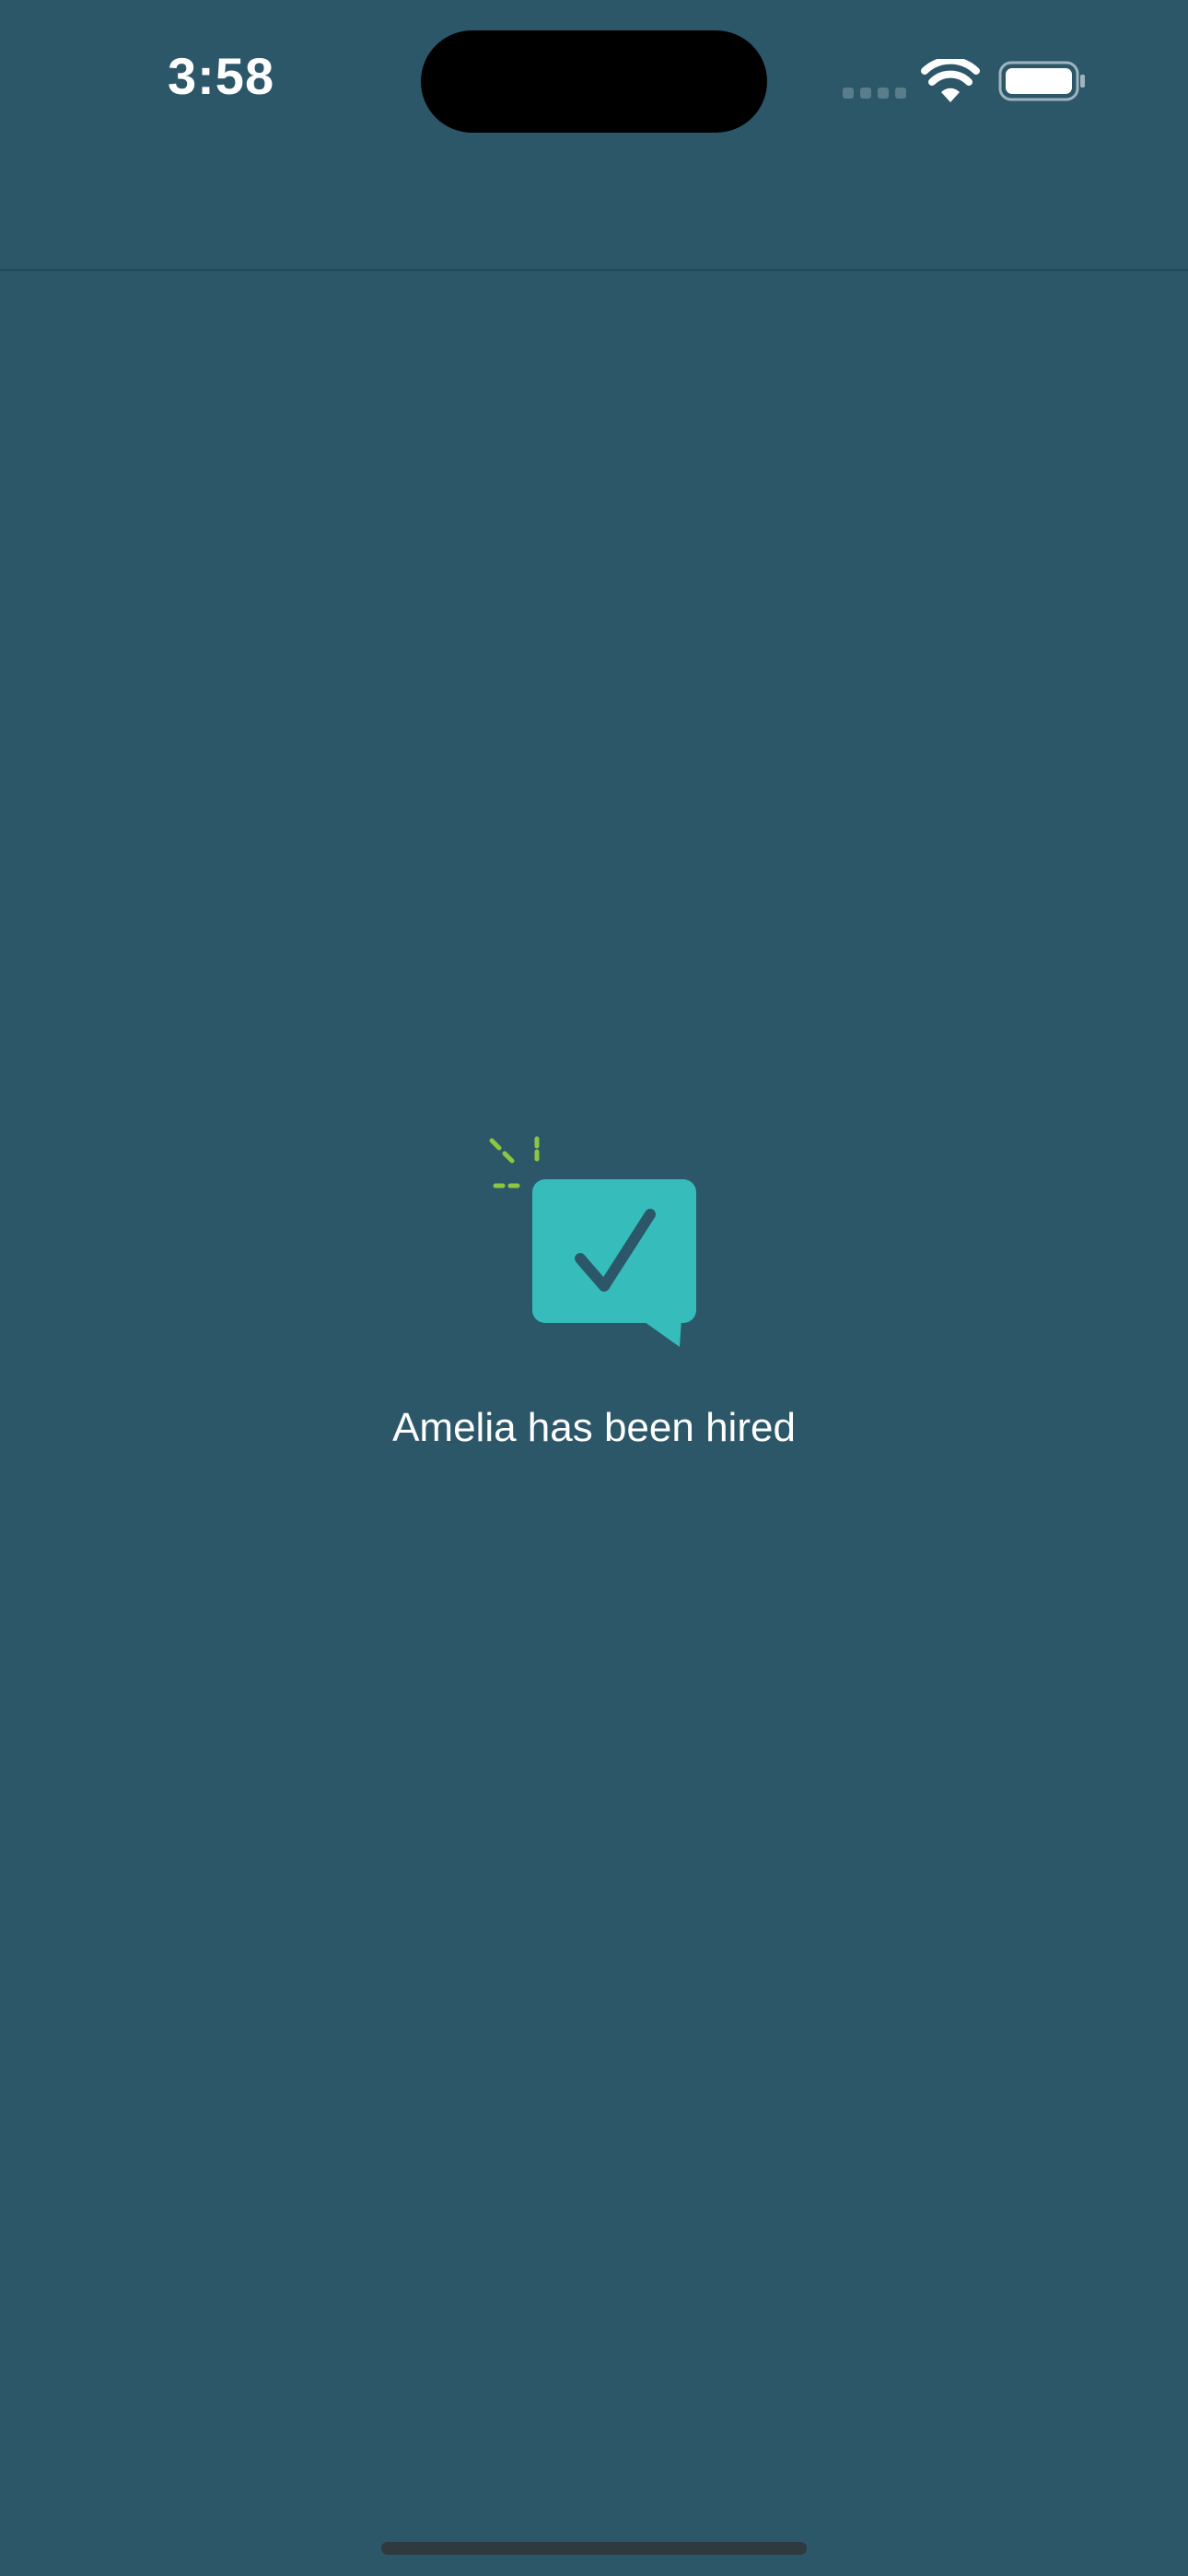 The image size is (1188, 2576). I want to click on hired-confirmation: Amelia has been hired, so click(594, 1299).